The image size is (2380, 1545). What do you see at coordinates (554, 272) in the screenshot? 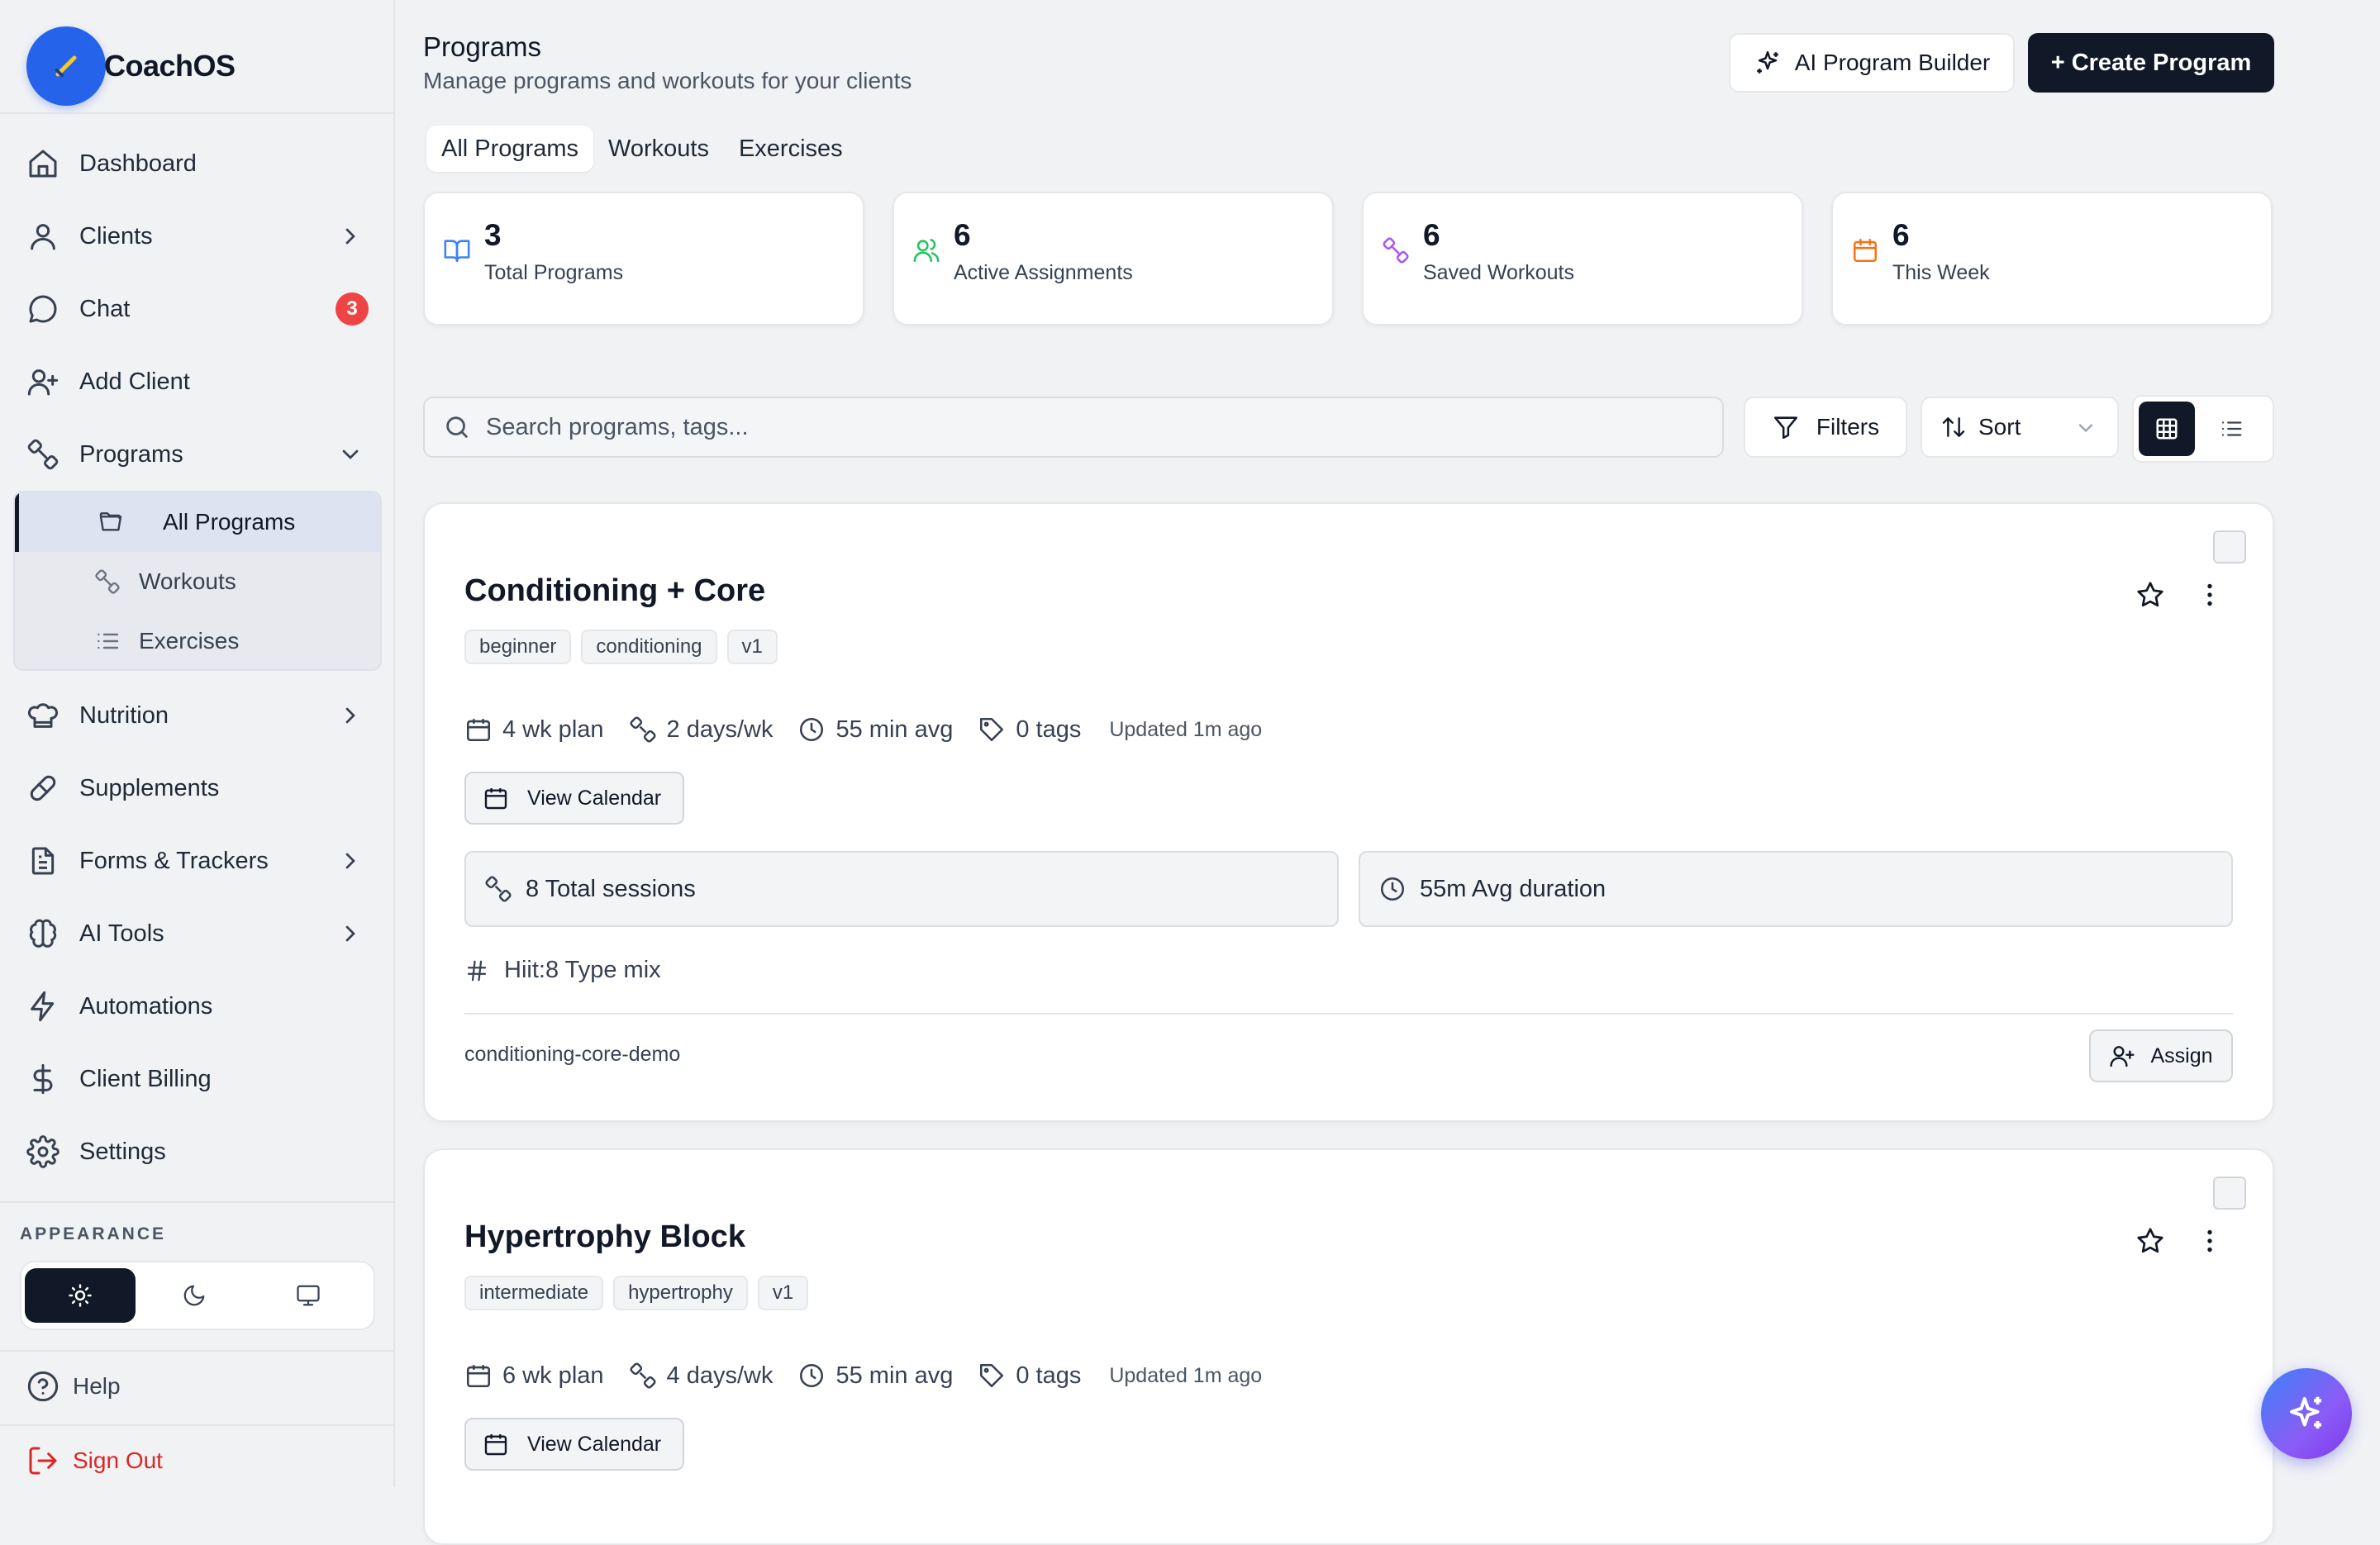
I see `stat-label: Total Programs` at bounding box center [554, 272].